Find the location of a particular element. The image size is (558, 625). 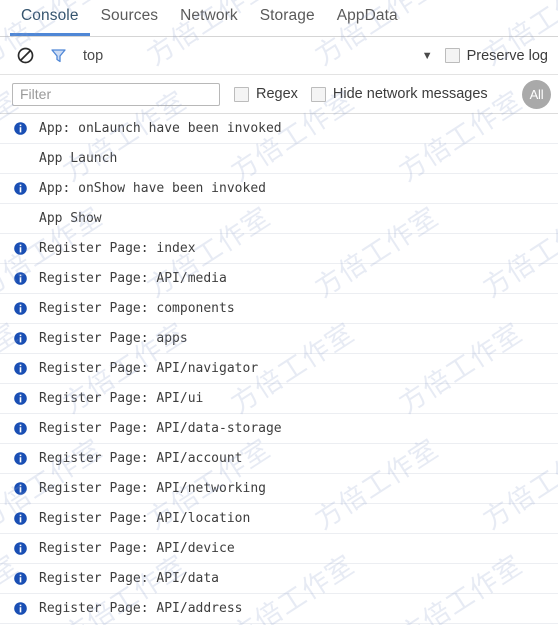

preserve-log-label: Preserve log is located at coordinates (507, 55).